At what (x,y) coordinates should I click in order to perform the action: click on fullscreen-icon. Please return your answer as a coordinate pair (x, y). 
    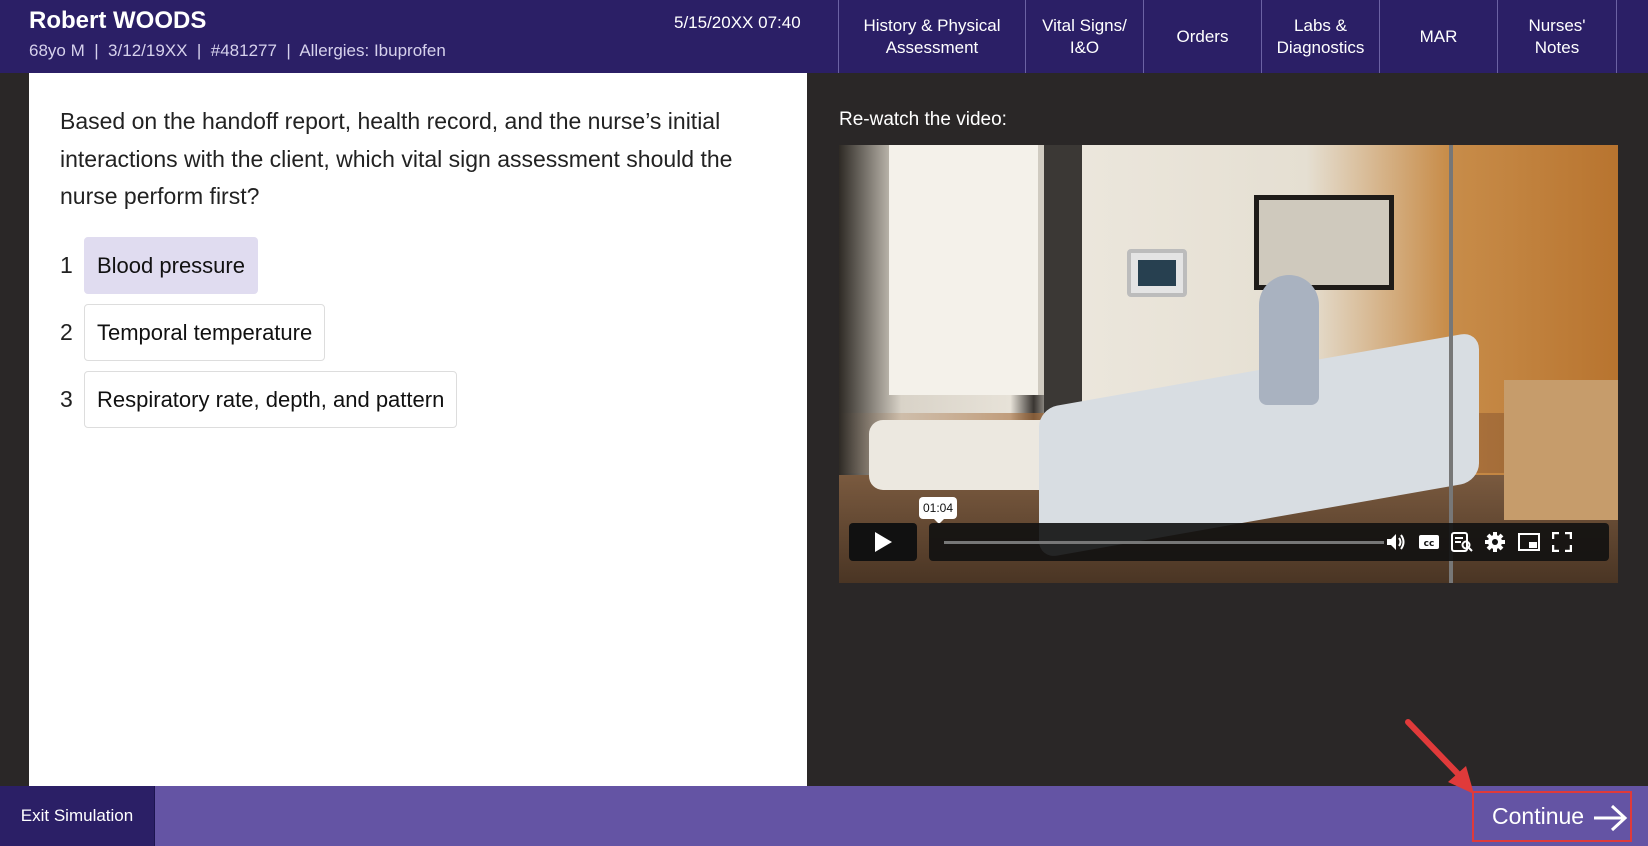
    Looking at the image, I should click on (1562, 542).